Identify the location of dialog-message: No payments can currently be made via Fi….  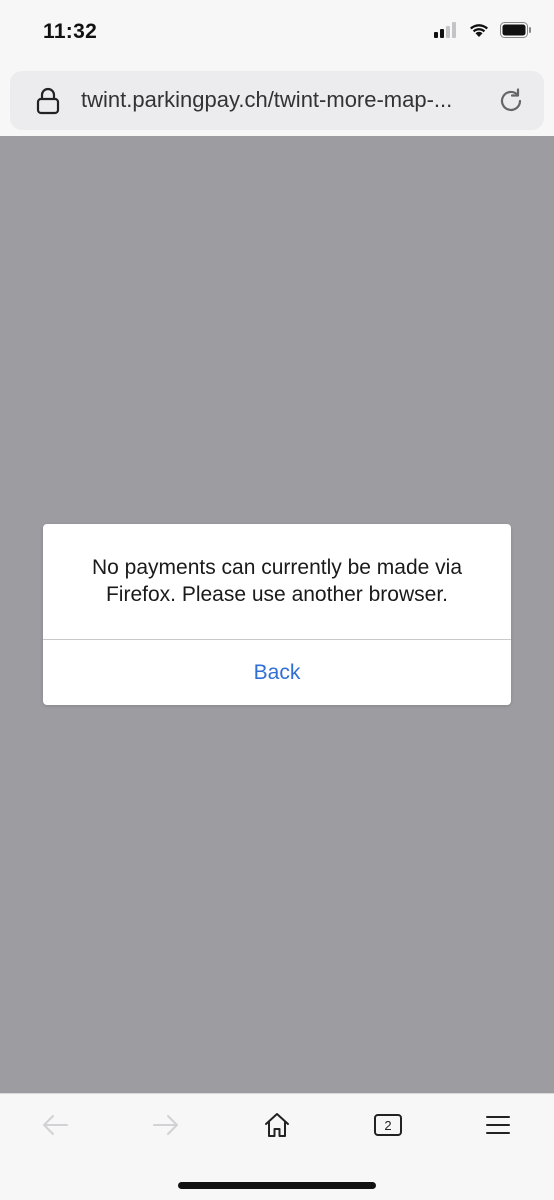
(276, 581).